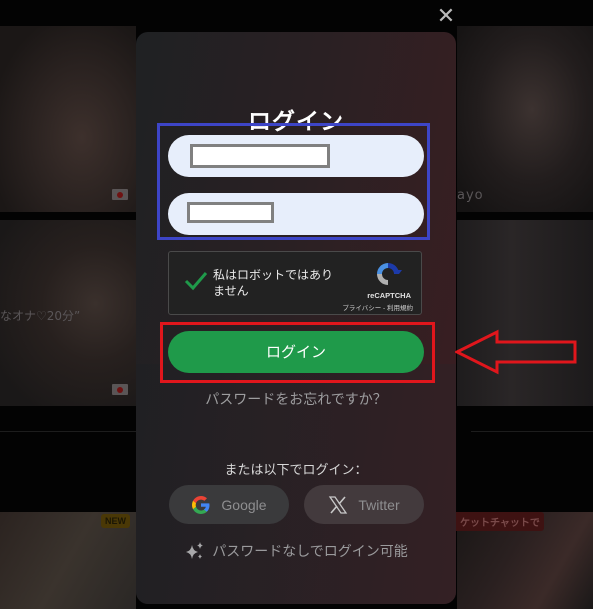  What do you see at coordinates (379, 504) in the screenshot?
I see `twitter-label: Twitter` at bounding box center [379, 504].